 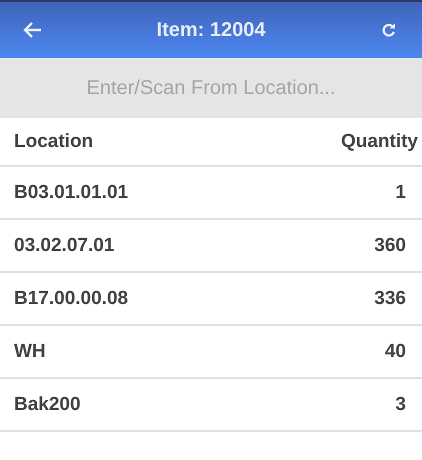 I want to click on location-text: B17.00.00.08, so click(x=71, y=299).